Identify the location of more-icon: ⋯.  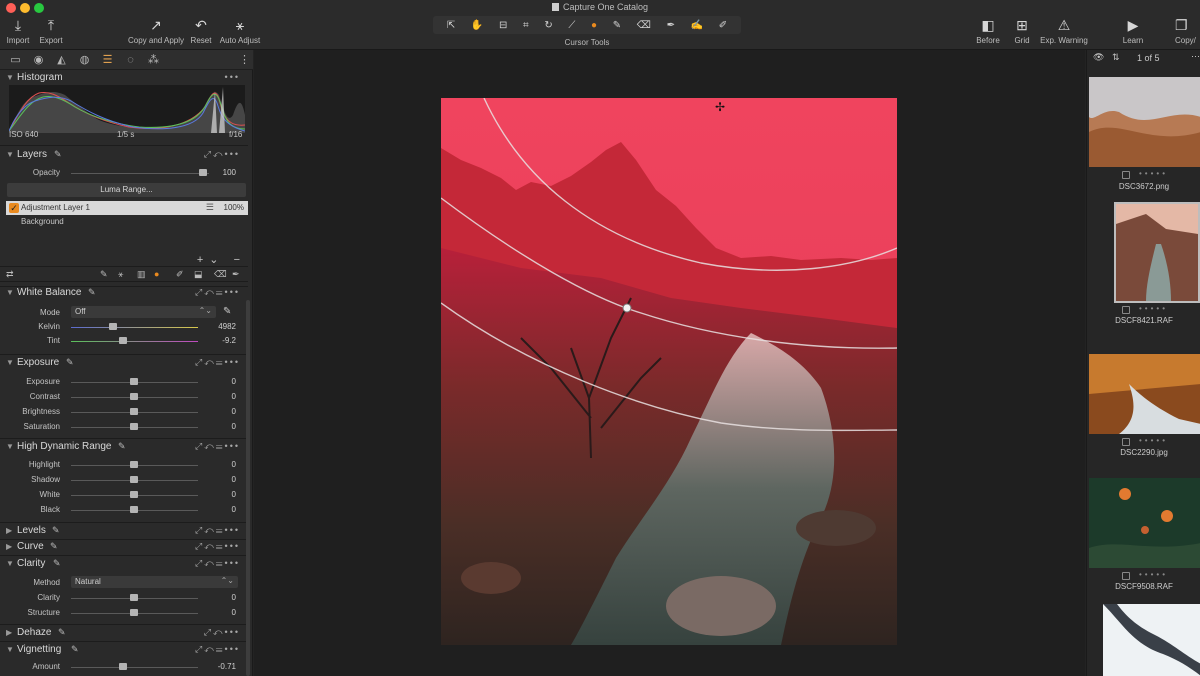
(1195, 56).